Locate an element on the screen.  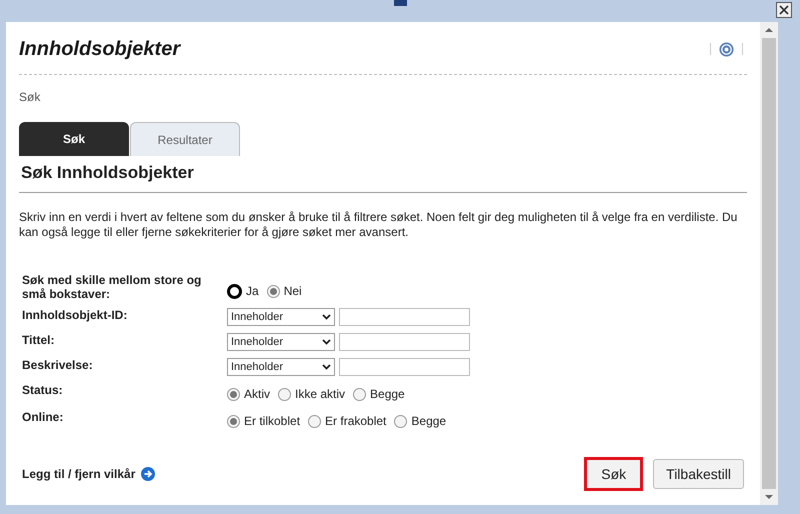
close-icon is located at coordinates (784, 10).